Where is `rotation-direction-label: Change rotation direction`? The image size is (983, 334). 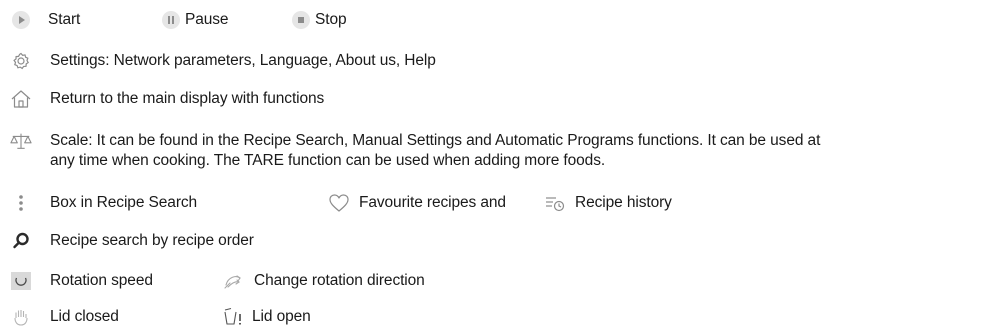
rotation-direction-label: Change rotation direction is located at coordinates (339, 280).